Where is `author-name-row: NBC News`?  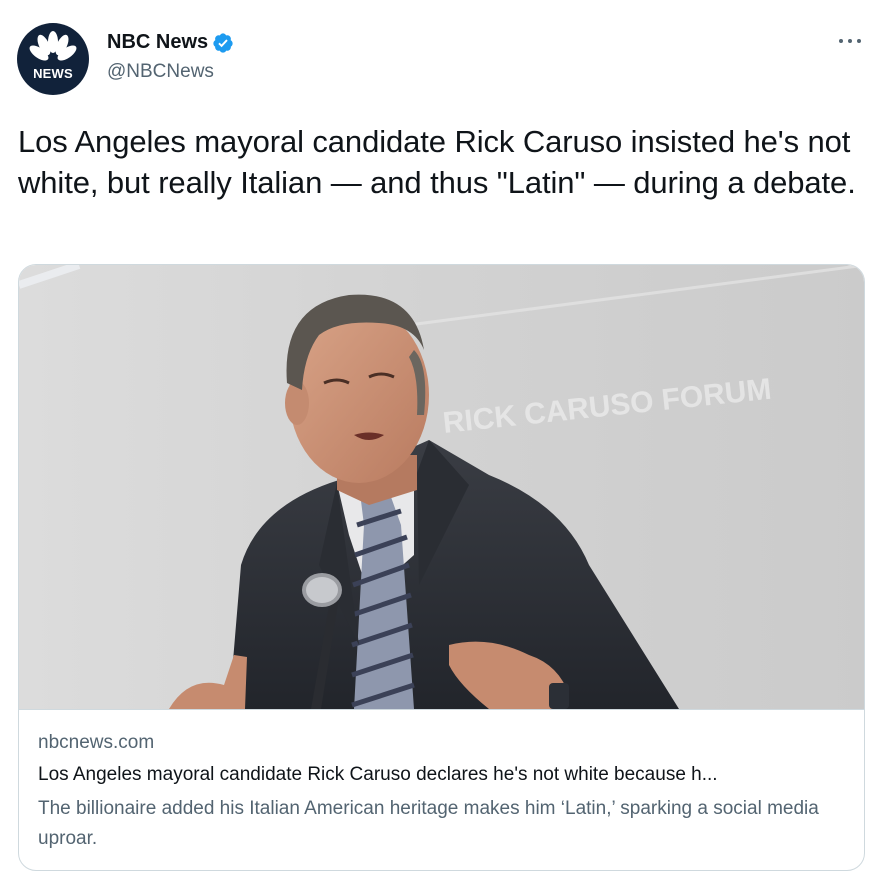 author-name-row: NBC News is located at coordinates (170, 42).